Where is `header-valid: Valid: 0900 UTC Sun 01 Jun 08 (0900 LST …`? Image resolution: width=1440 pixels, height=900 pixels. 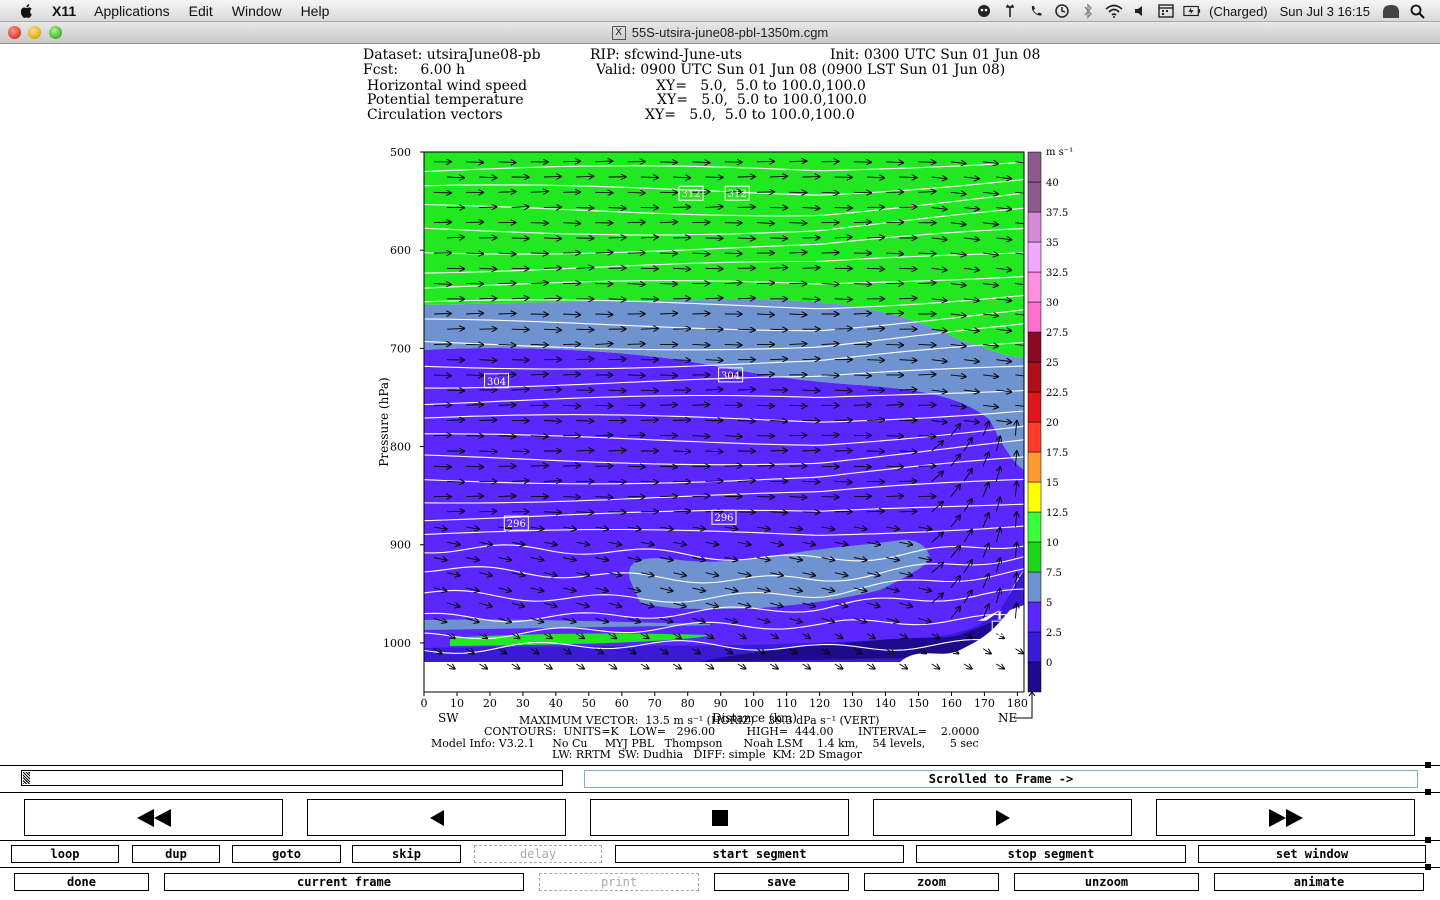 header-valid: Valid: 0900 UTC Sun 01 Jun 08 (0900 LST … is located at coordinates (801, 70).